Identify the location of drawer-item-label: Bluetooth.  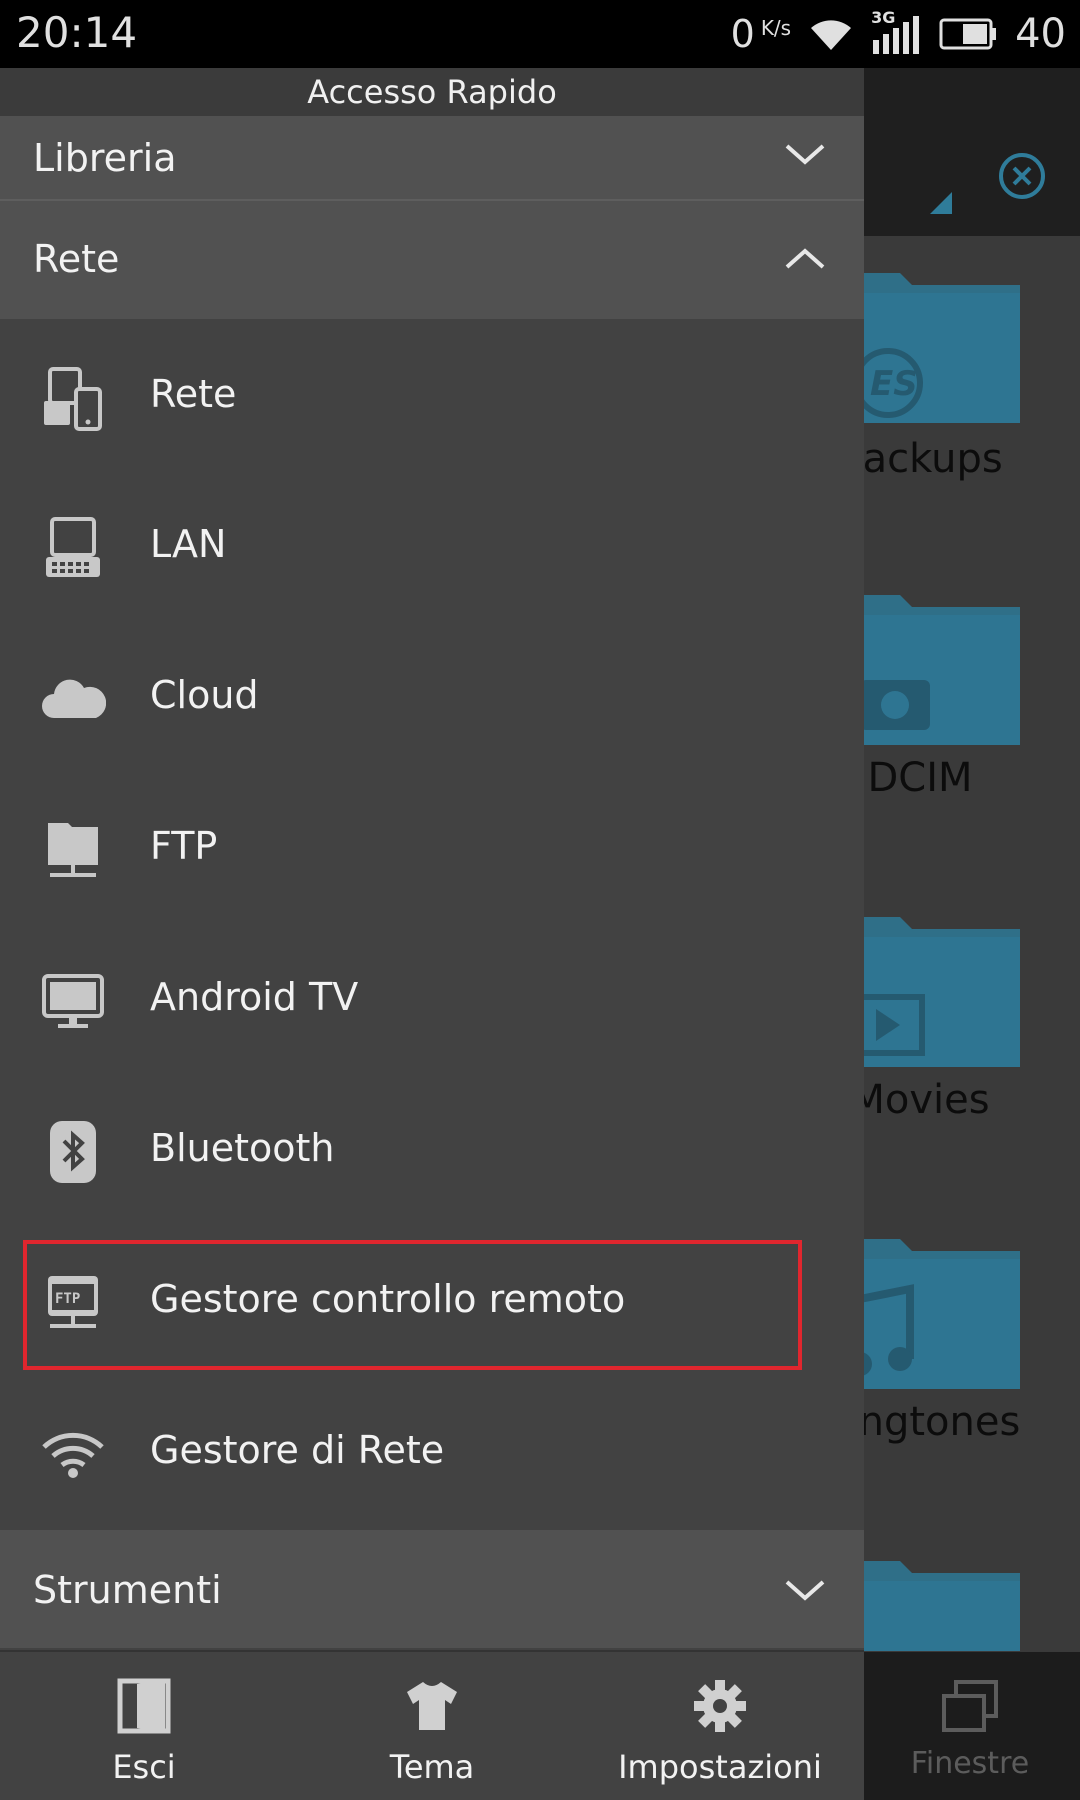
(242, 1148).